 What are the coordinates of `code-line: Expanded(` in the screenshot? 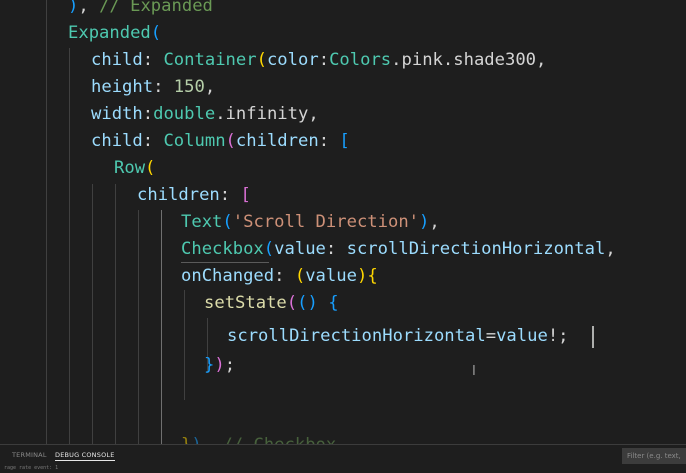 It's located at (343, 33).